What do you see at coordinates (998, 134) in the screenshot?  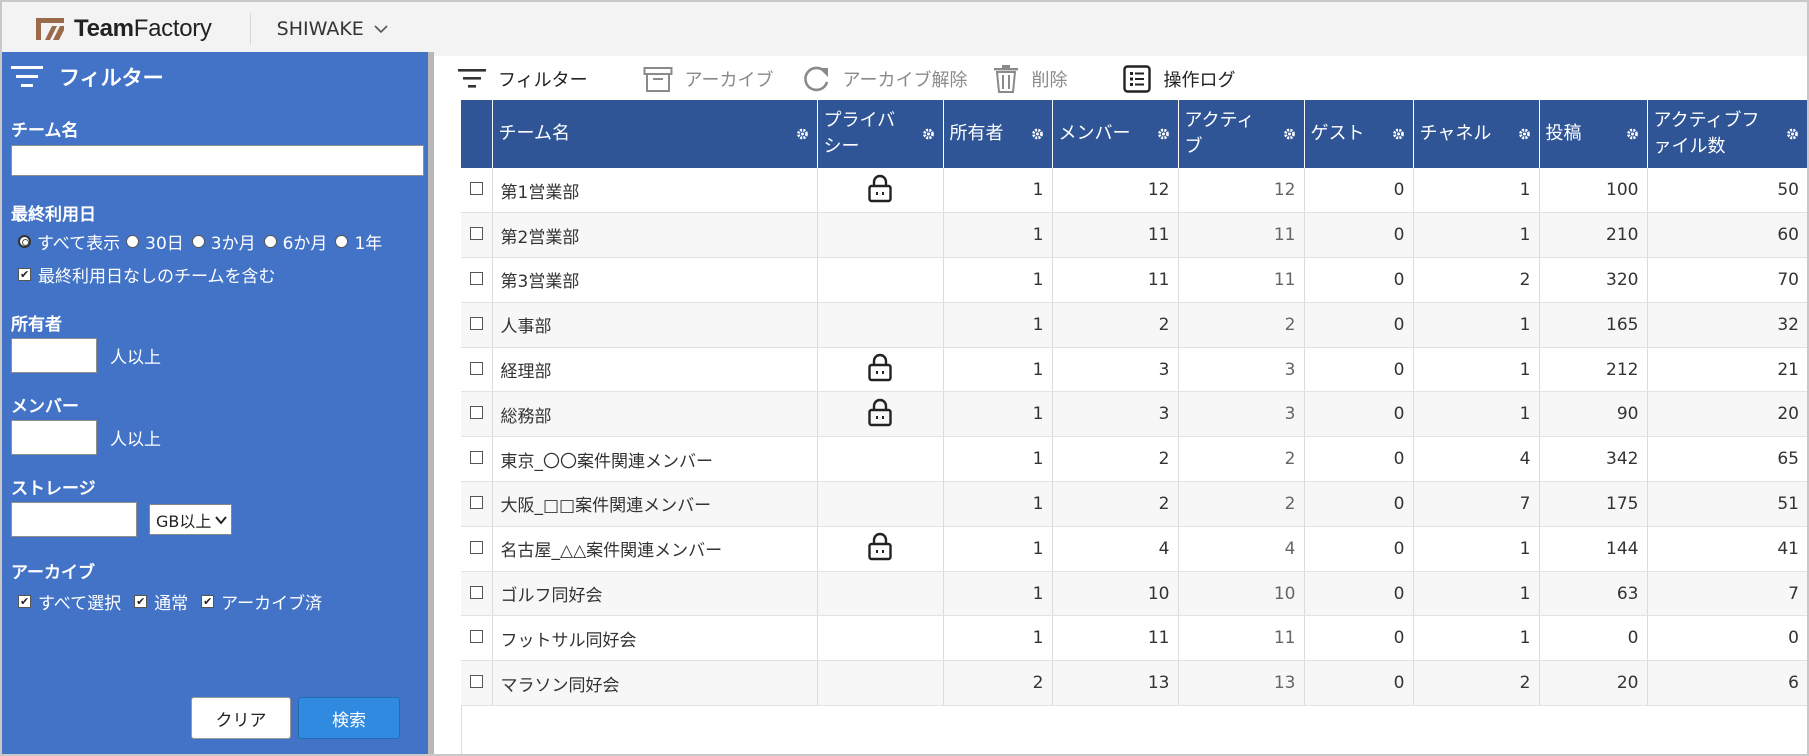 I see `header-owners: 所有者` at bounding box center [998, 134].